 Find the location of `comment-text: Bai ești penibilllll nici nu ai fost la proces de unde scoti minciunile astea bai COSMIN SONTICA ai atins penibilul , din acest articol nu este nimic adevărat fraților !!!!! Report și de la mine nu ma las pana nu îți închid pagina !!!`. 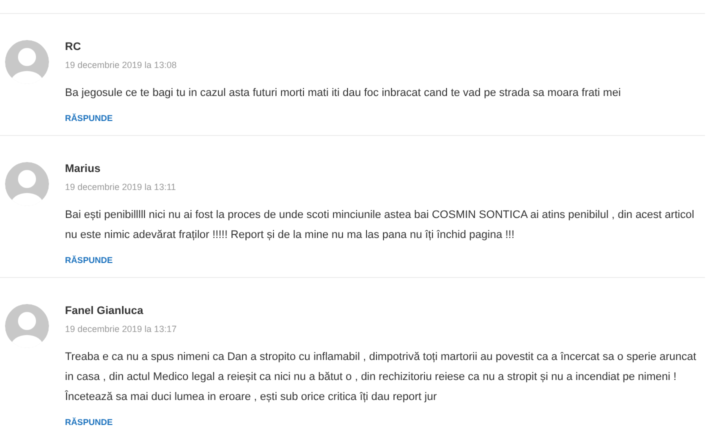

comment-text: Bai ești penibilllll nici nu ai fost la proces de unde scoti minciunile astea bai COSMIN SONTICA ai atins penibilul , din acest articol nu este nimic adevărat fraților !!!!! Report și de la mine nu ma las pana nu îți închid pagina !!! is located at coordinates (380, 225).